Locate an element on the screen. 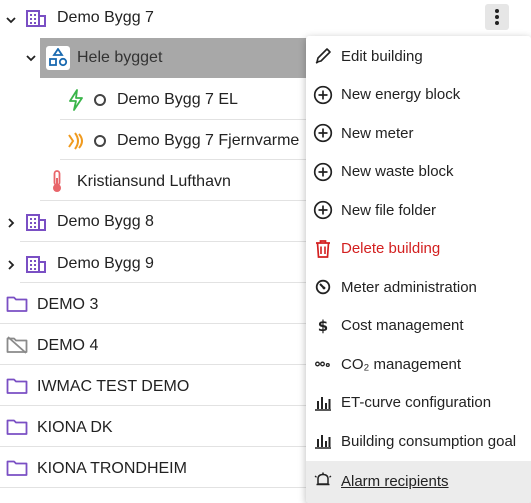 The width and height of the screenshot is (531, 503). tree-item-demo-bygg-7-el: Demo Bygg 7 EL is located at coordinates (155, 100).